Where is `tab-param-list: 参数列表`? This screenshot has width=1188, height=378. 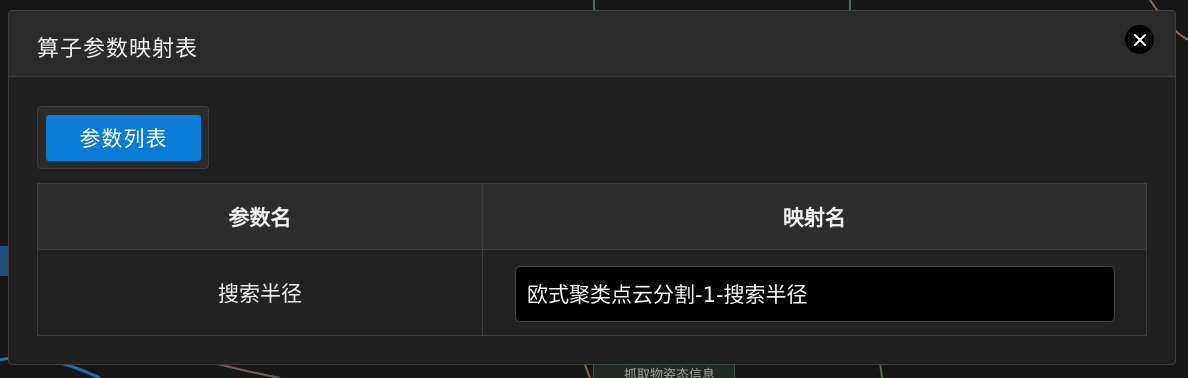
tab-param-list: 参数列表 is located at coordinates (123, 138).